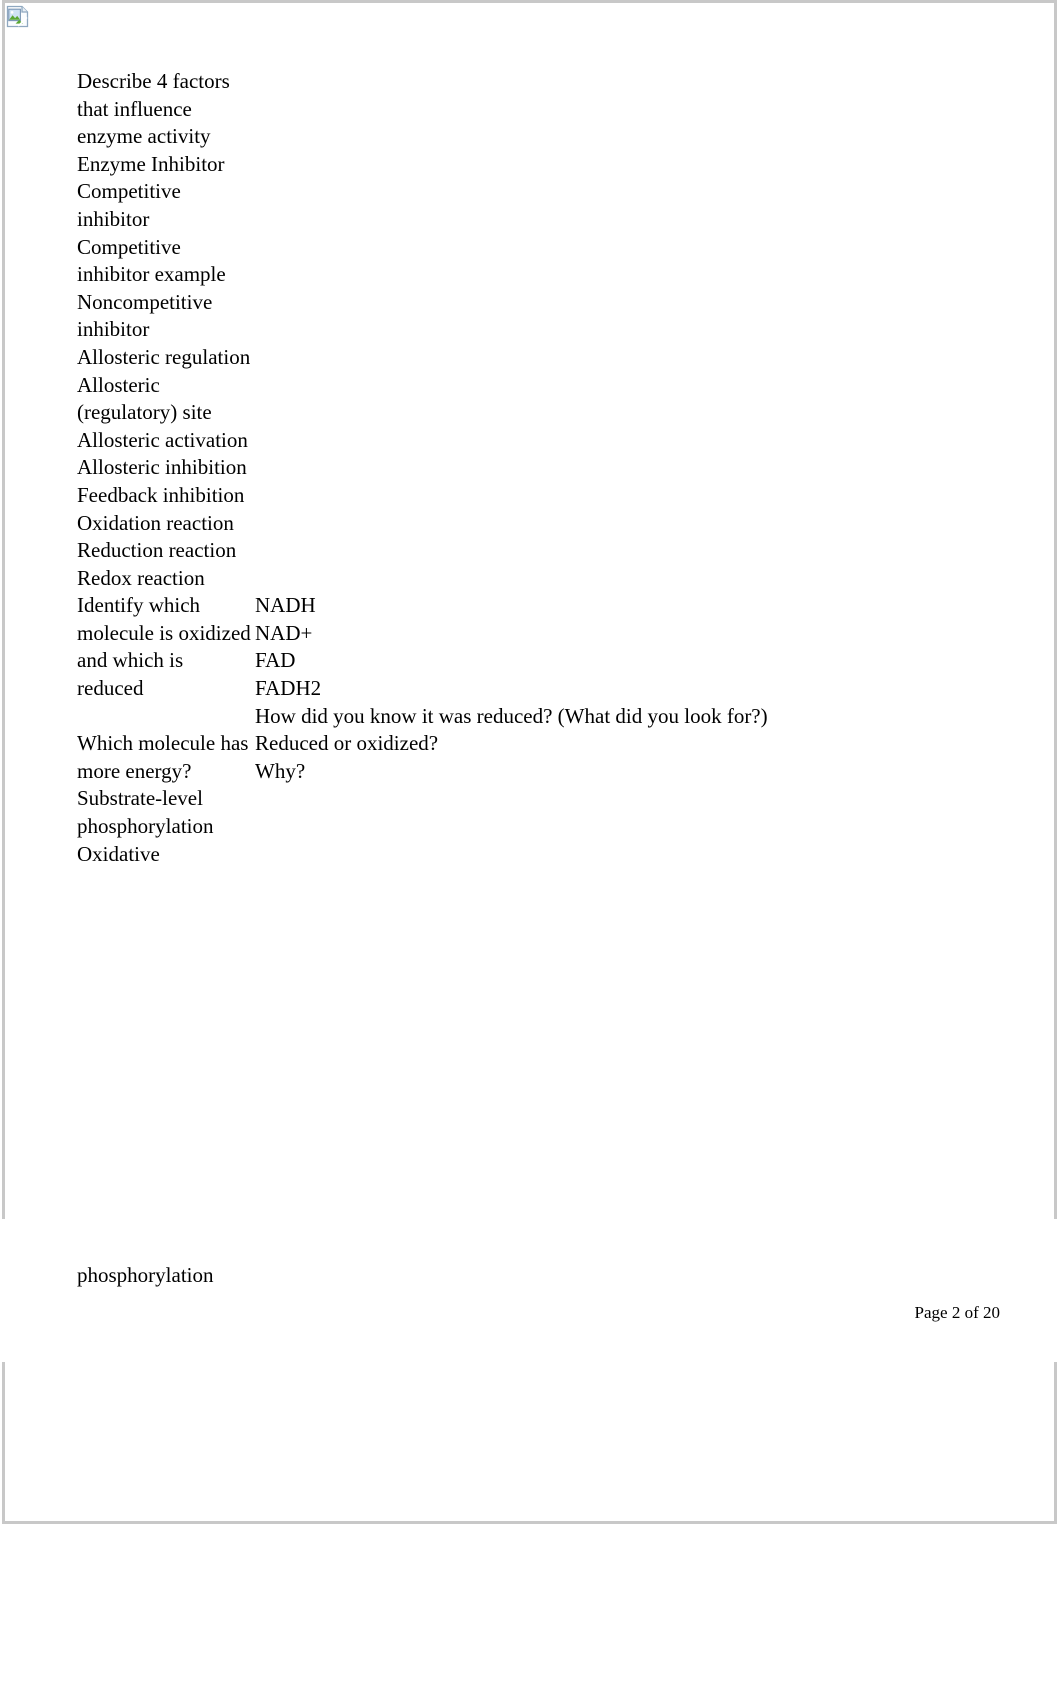 This screenshot has height=1700, width=1062. I want to click on term-cell: Which molecule has more energy?, so click(163, 757).